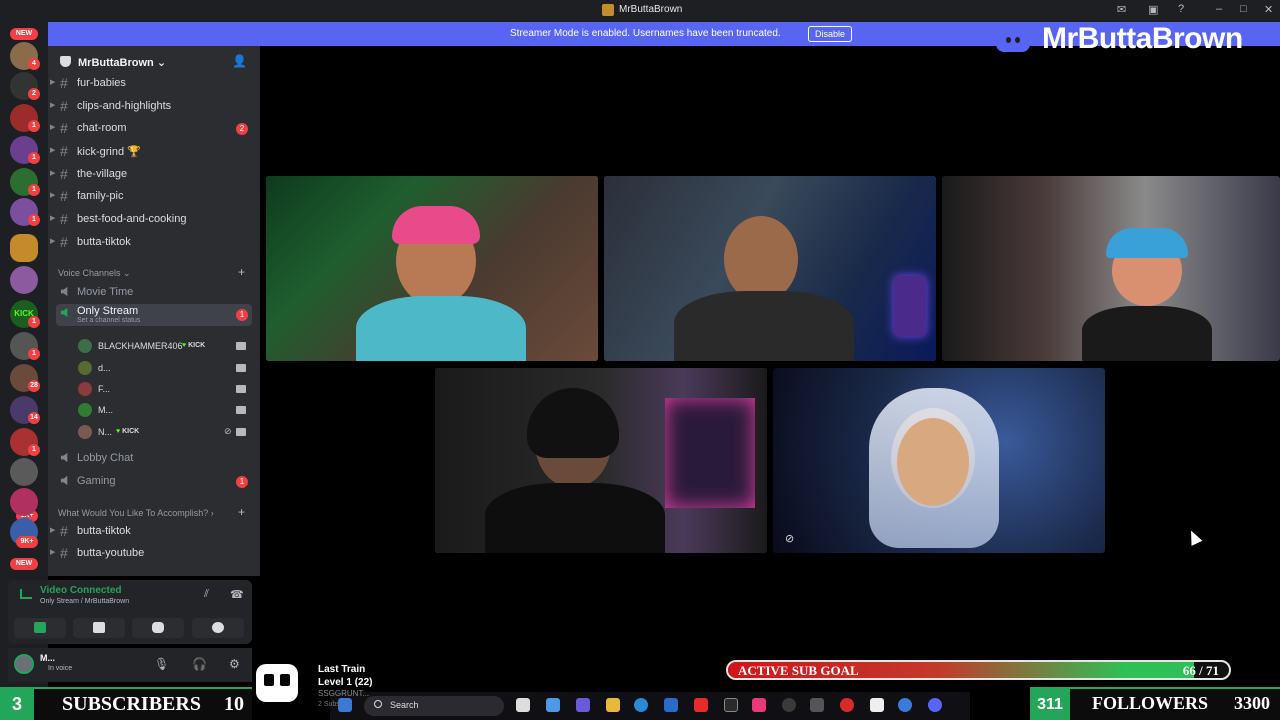  Describe the element at coordinates (101, 83) in the screenshot. I see `channel-label: fur-babies` at that location.